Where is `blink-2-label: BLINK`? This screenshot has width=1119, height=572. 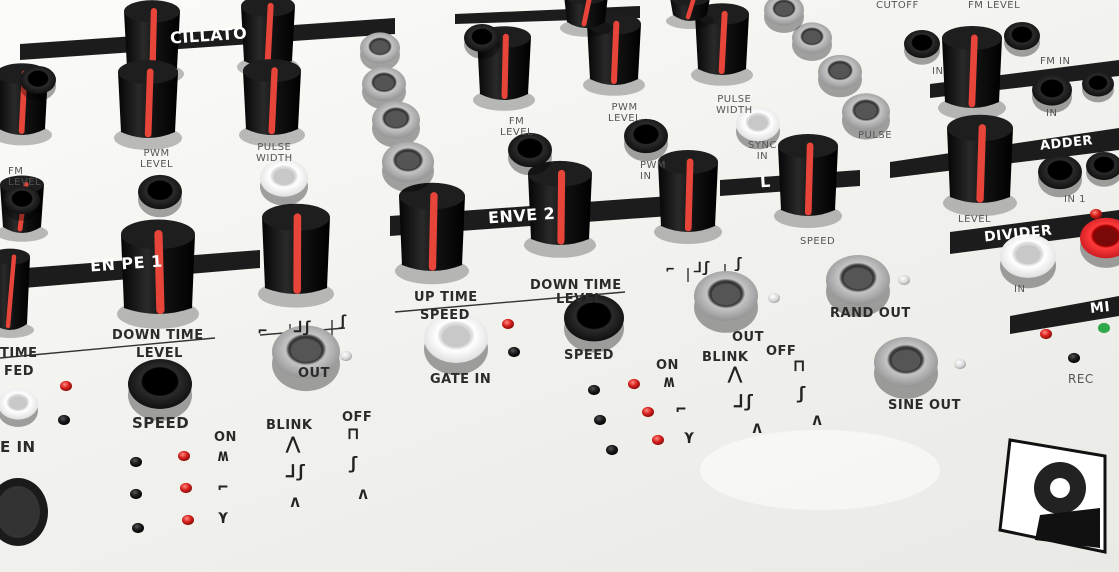
blink-2-label: BLINK is located at coordinates (725, 357).